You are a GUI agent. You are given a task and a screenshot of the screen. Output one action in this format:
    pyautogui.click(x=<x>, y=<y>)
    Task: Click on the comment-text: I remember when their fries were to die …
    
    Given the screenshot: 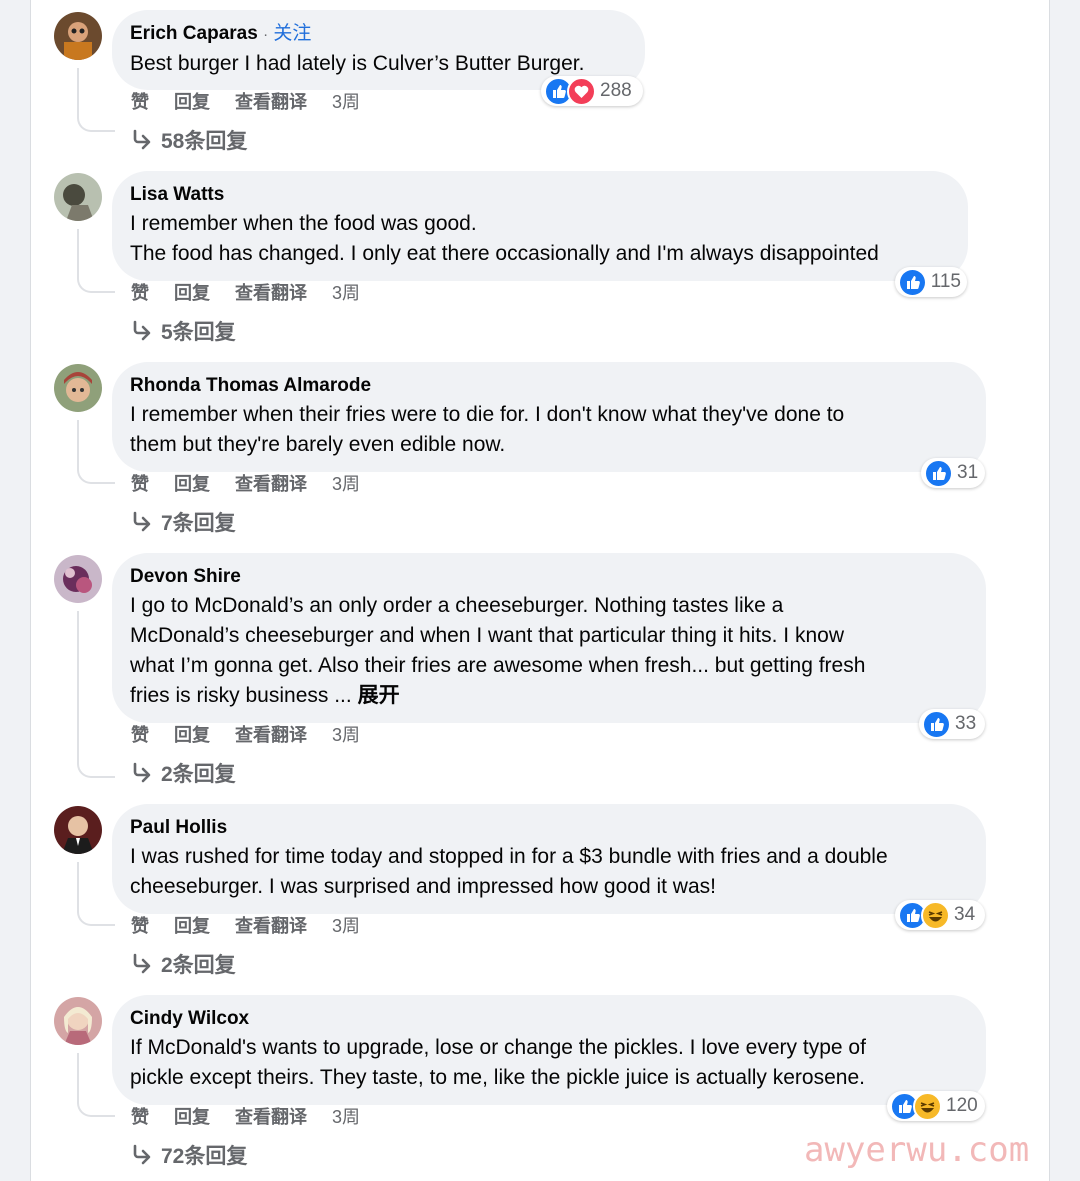 What is the action you would take?
    pyautogui.click(x=549, y=430)
    